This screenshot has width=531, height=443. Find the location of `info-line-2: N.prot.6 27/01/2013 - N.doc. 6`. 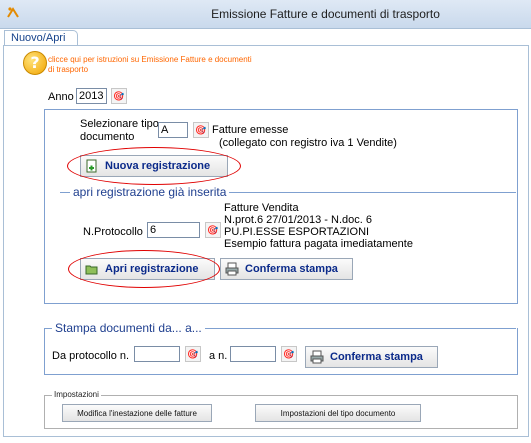

info-line-2: N.prot.6 27/01/2013 - N.doc. 6 is located at coordinates (298, 220).